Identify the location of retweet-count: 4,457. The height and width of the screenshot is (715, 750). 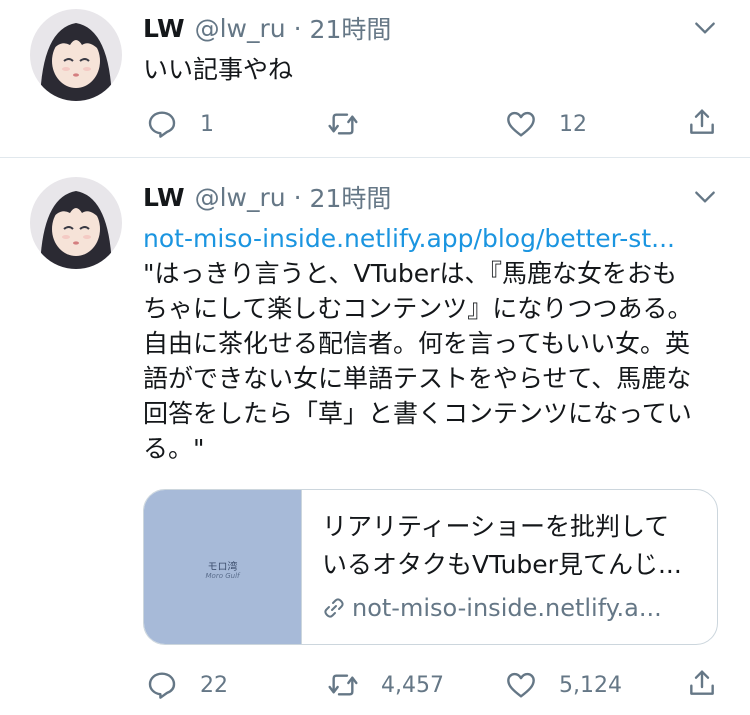
(412, 685).